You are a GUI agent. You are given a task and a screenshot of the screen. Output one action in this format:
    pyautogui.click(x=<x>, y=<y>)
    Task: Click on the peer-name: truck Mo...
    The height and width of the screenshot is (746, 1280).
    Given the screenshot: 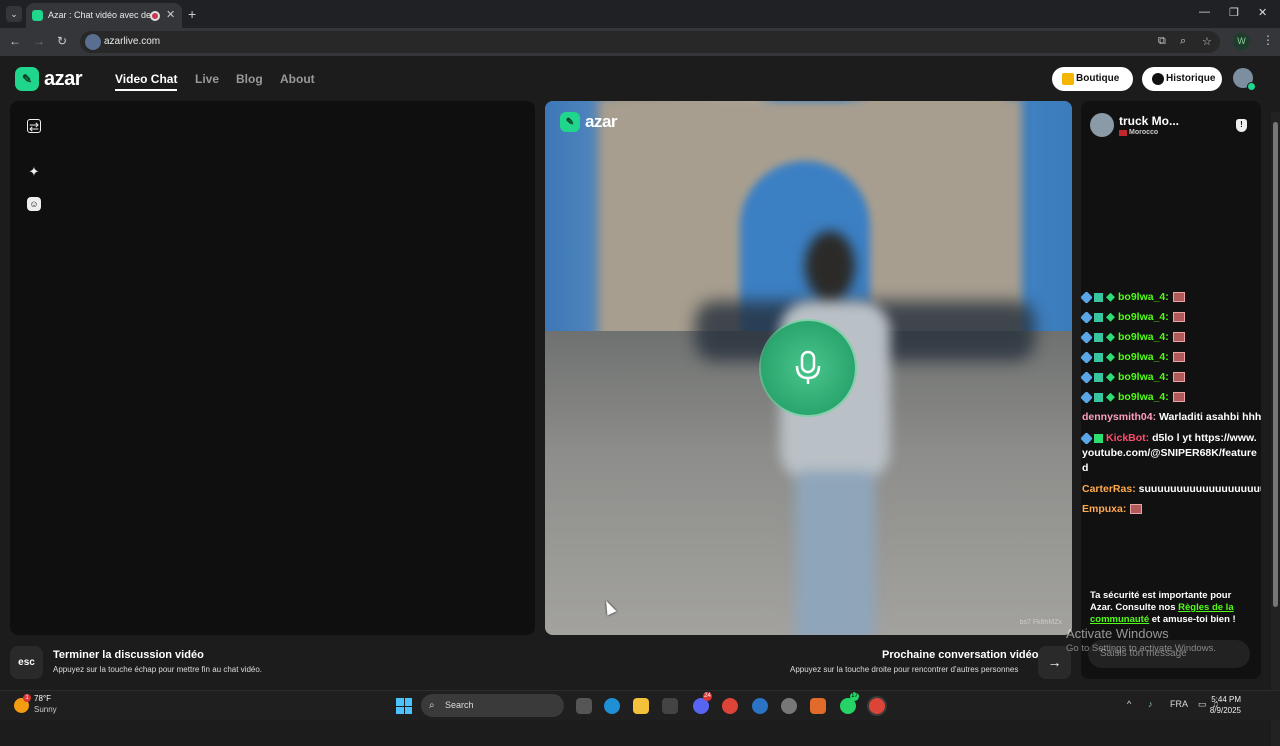 What is the action you would take?
    pyautogui.click(x=1149, y=121)
    